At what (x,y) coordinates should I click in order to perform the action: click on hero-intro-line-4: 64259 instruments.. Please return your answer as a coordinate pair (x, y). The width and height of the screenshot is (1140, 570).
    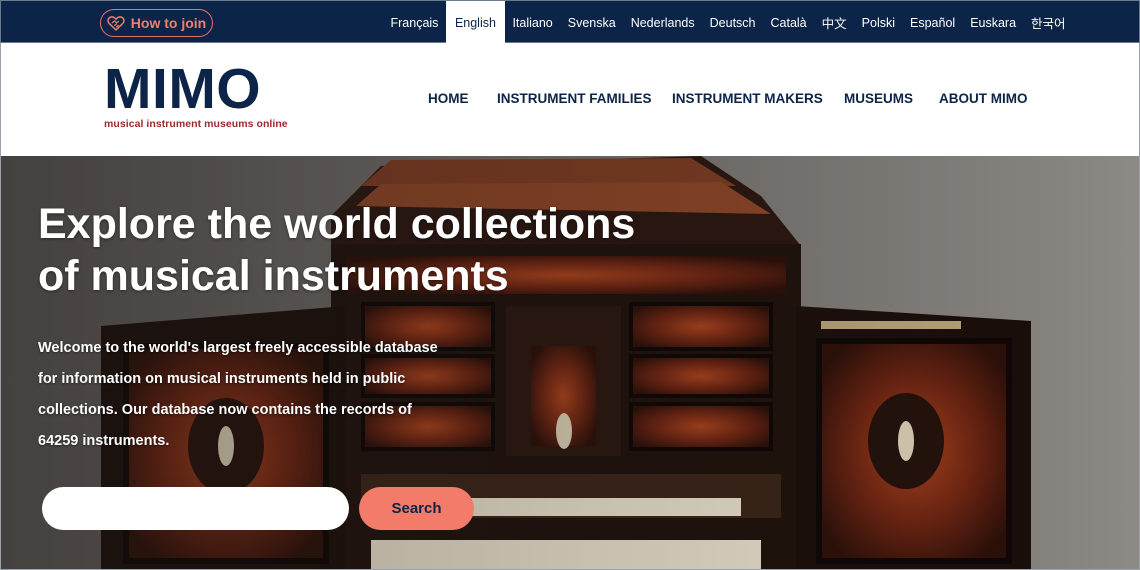
    Looking at the image, I should click on (104, 441).